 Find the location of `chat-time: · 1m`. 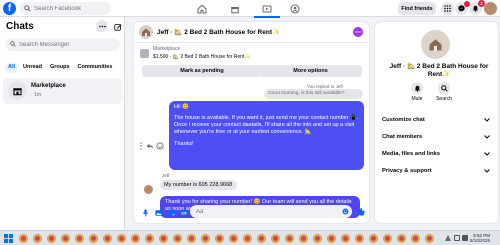

chat-time: · 1m is located at coordinates (36, 95).